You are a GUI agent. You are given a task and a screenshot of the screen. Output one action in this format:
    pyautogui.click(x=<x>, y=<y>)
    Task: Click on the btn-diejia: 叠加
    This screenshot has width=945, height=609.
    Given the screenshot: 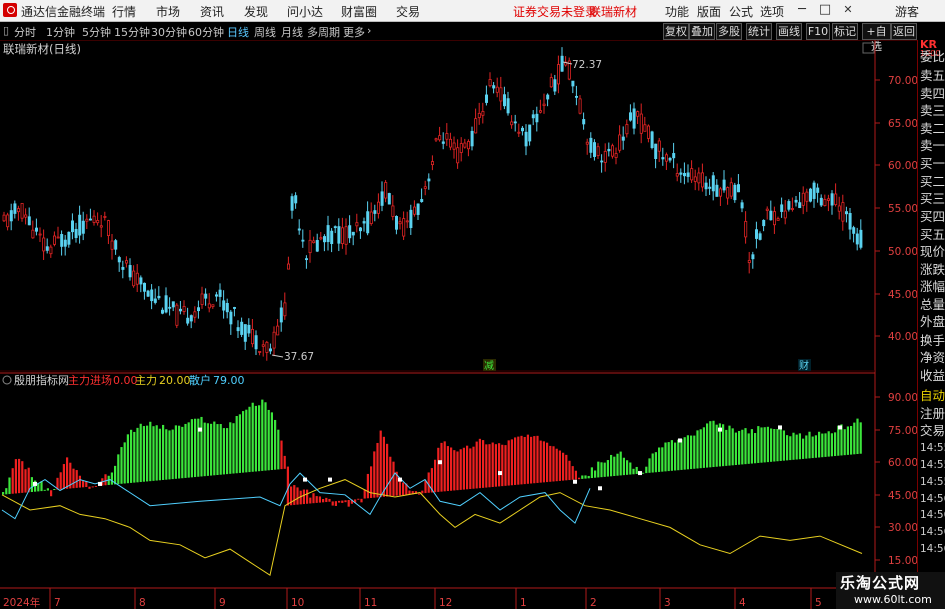 What is the action you would take?
    pyautogui.click(x=702, y=31)
    